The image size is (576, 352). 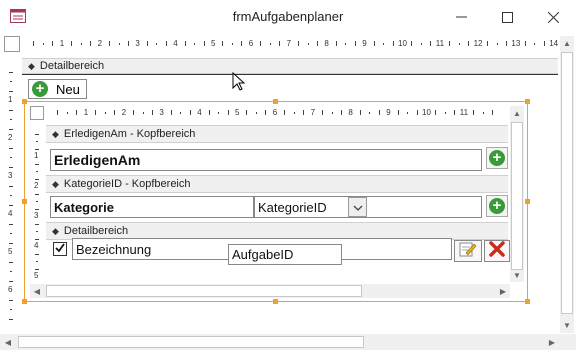 What do you see at coordinates (568, 342) in the screenshot?
I see `size-grip` at bounding box center [568, 342].